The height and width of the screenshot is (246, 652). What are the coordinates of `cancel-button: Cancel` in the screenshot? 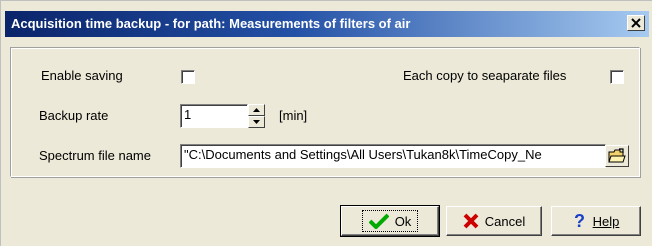 It's located at (494, 221).